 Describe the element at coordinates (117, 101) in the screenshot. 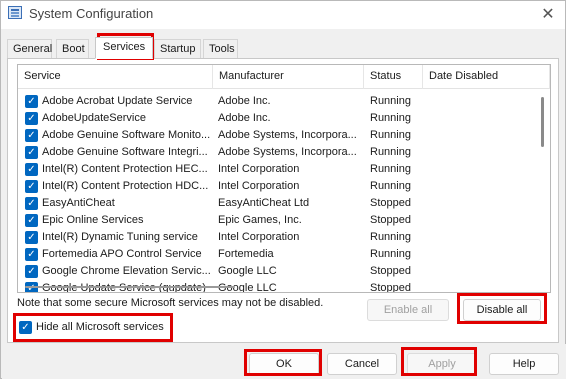

I see `service-name-cell: Adobe Acrobat Update Service` at that location.